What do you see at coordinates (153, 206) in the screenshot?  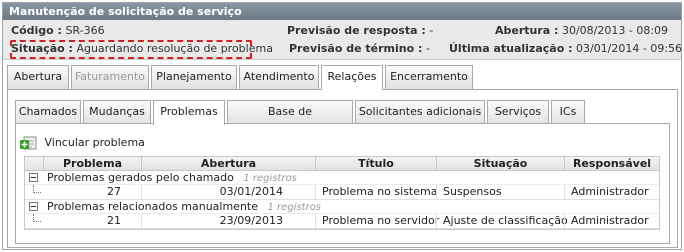 I see `group-title: Problemas relacionados manualmente` at bounding box center [153, 206].